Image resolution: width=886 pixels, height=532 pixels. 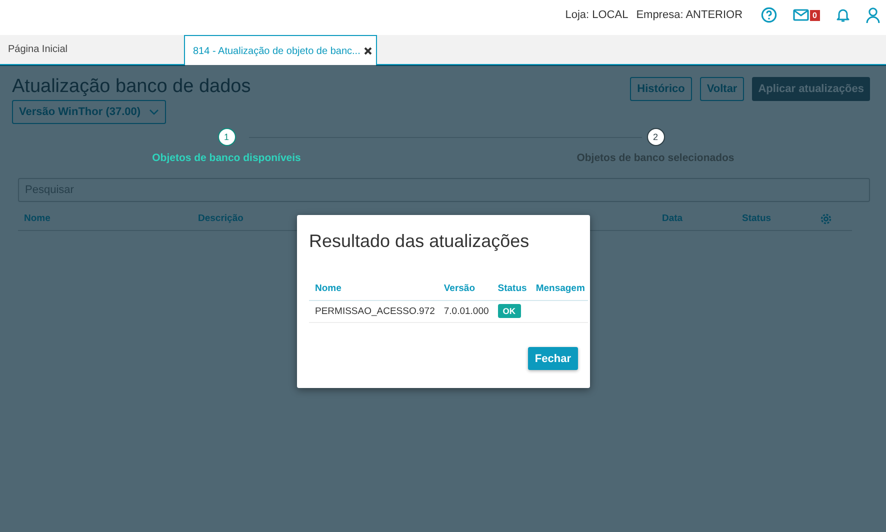 What do you see at coordinates (226, 158) in the screenshot?
I see `step-label: Objetos de banco disponíveis` at bounding box center [226, 158].